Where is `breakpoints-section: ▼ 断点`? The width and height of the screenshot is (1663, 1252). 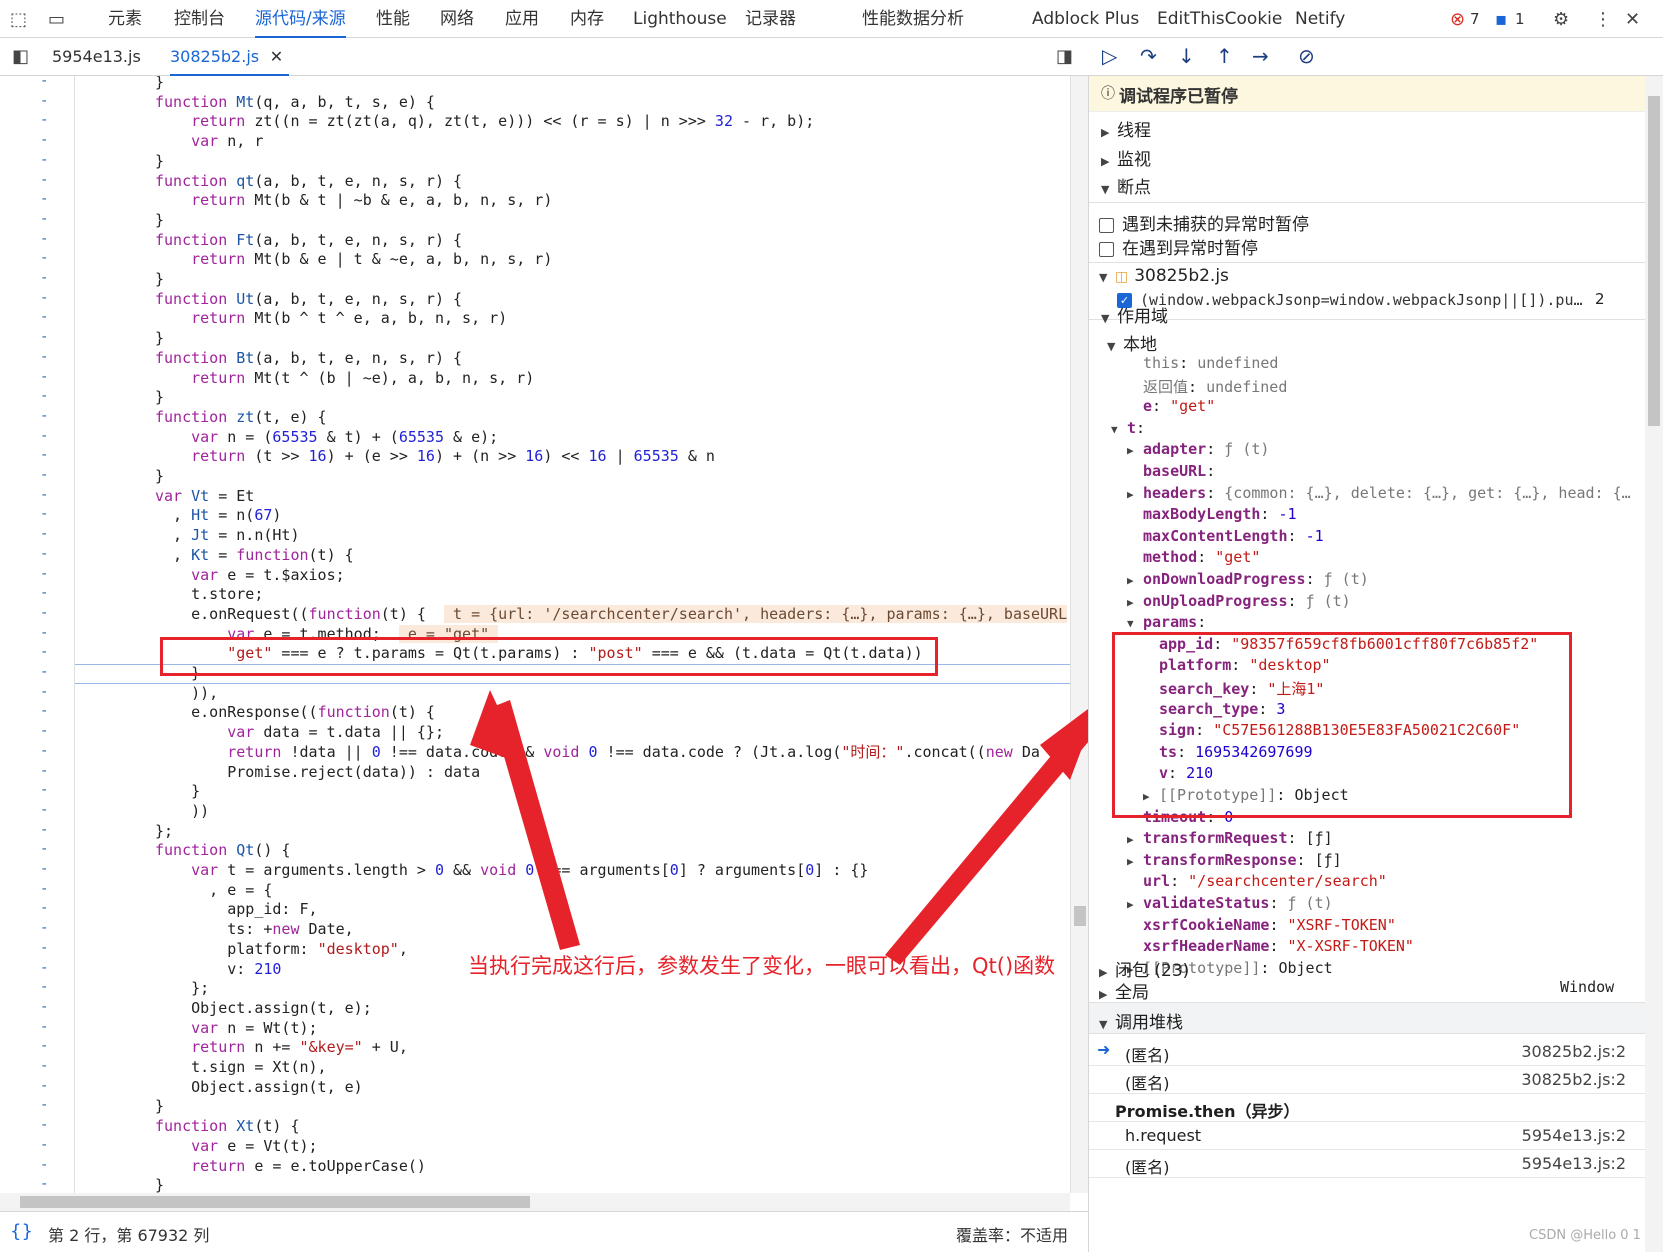
breakpoints-section: ▼ 断点 is located at coordinates (1373, 185).